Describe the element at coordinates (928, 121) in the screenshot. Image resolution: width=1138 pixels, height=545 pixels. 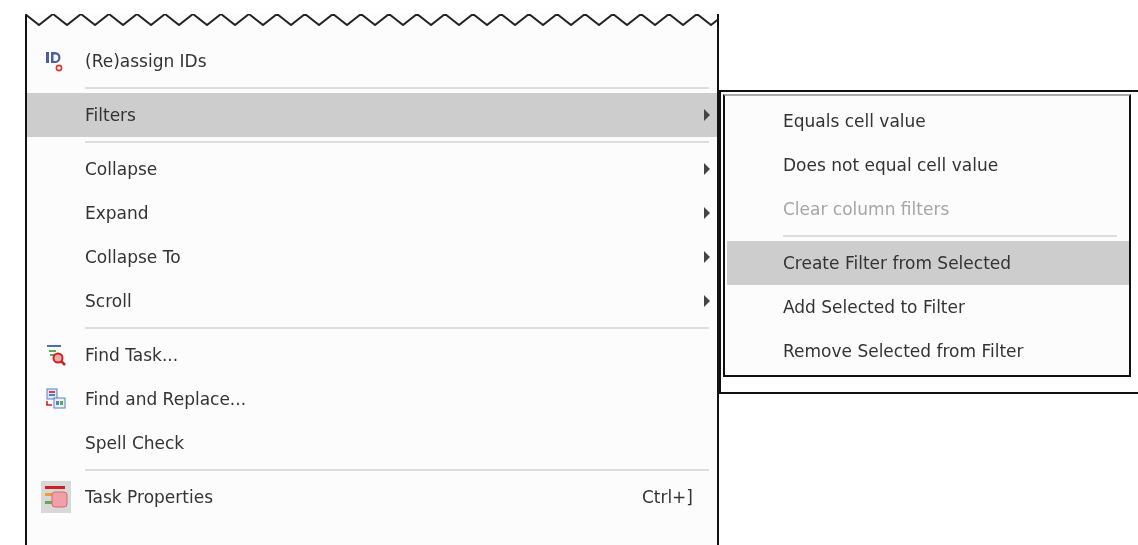
I see `menu-item: Equals cell value` at that location.